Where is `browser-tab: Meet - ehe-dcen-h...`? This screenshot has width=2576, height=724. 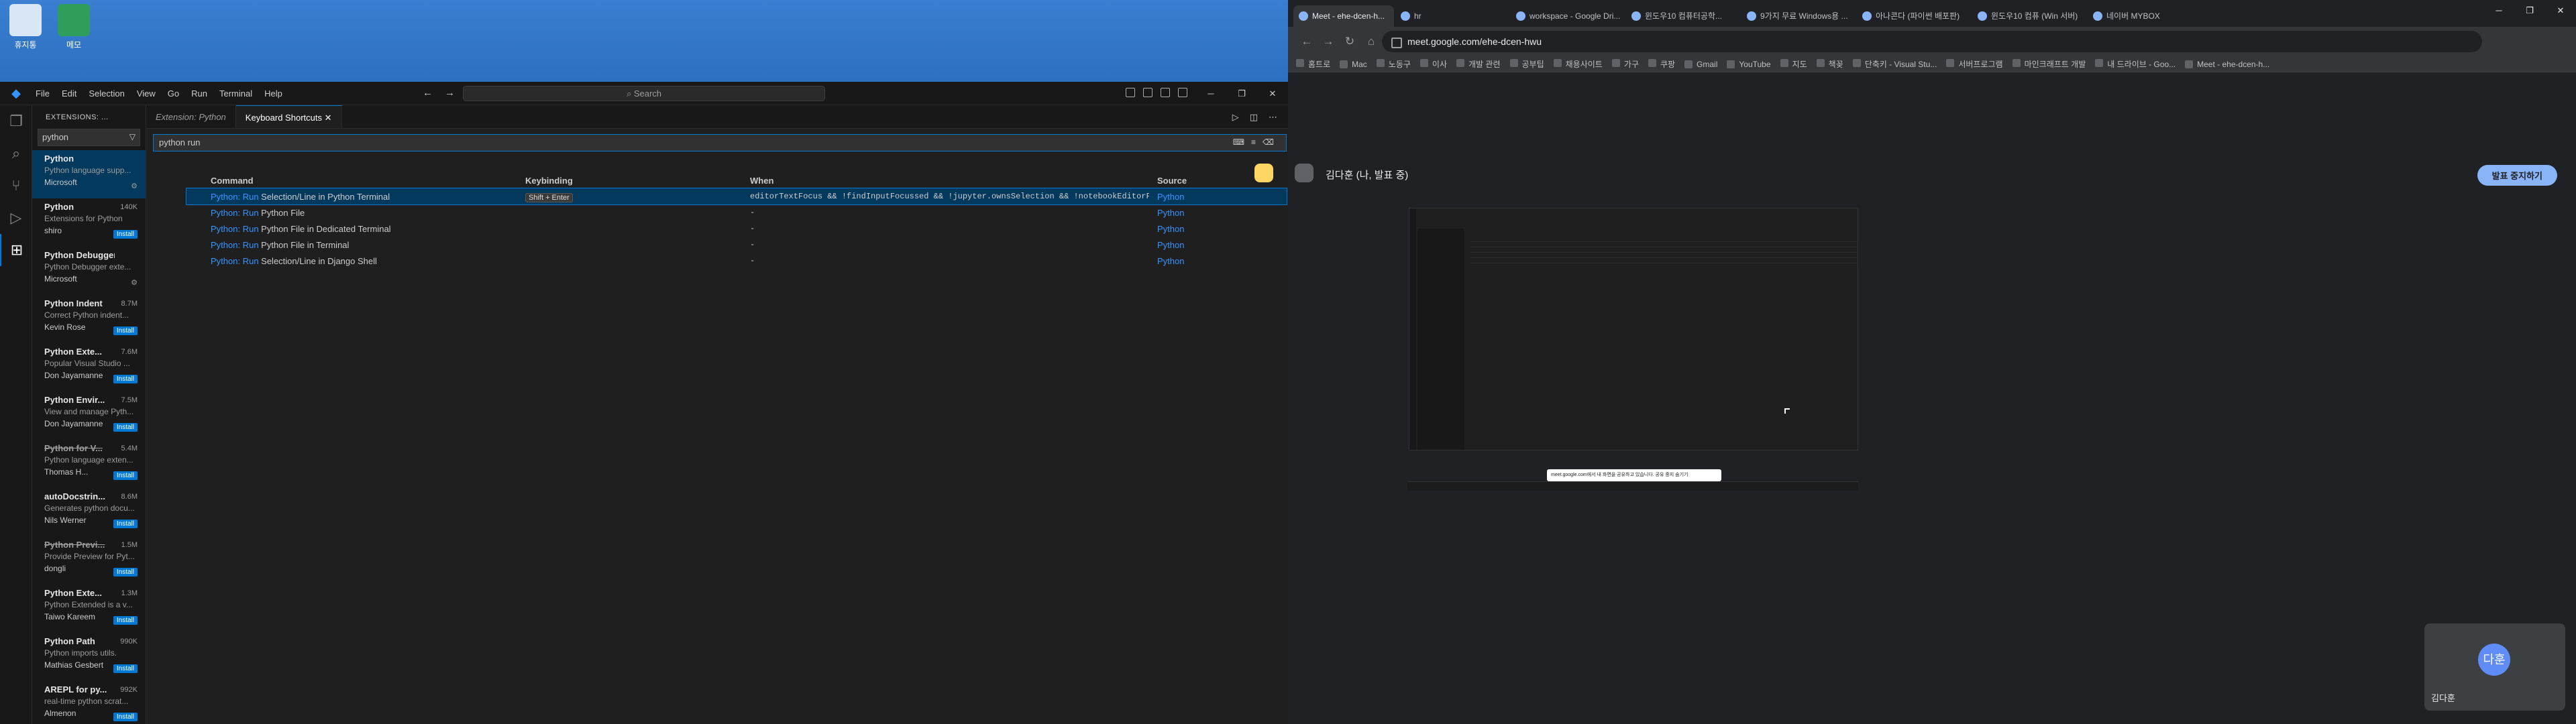 browser-tab: Meet - ehe-dcen-h... is located at coordinates (1343, 16).